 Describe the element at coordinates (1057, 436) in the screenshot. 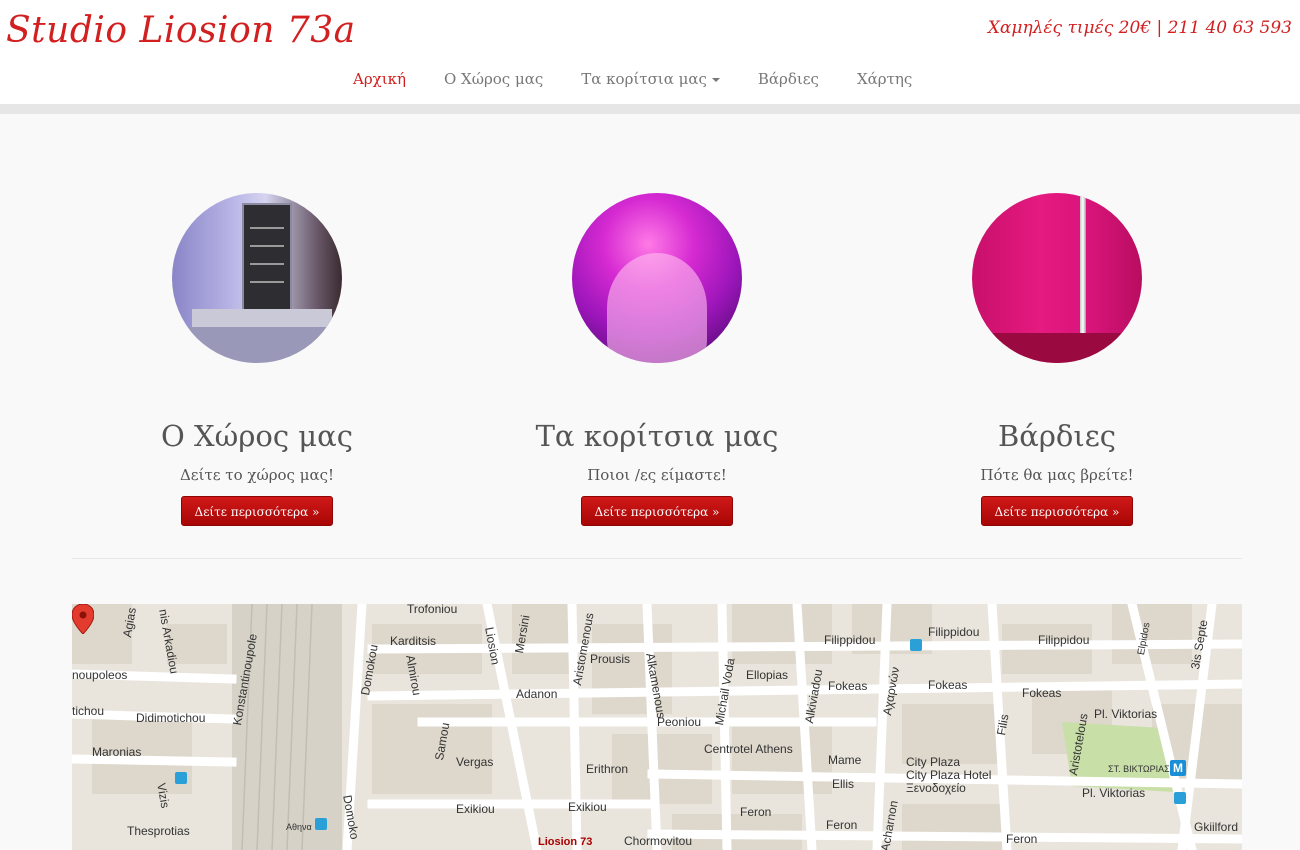

I see `feature-title: Βάρδιες` at that location.